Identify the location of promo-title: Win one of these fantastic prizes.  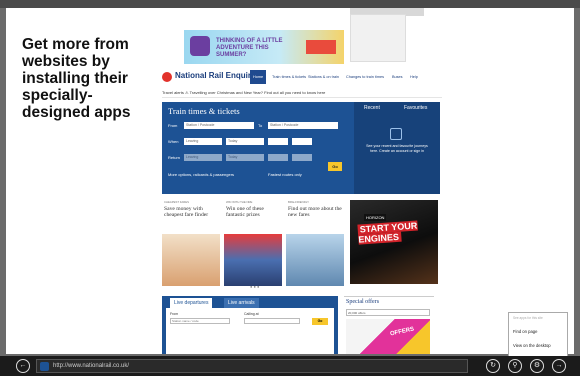
(245, 212).